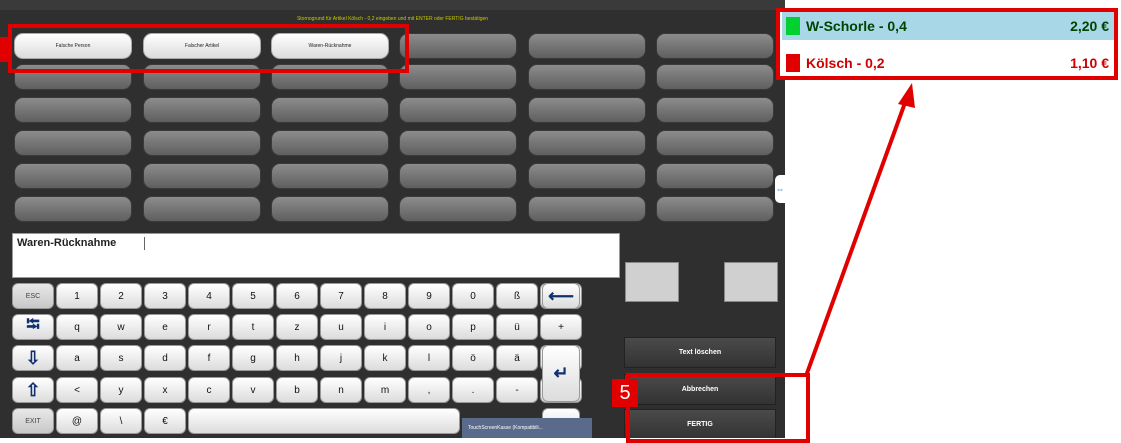 This screenshot has height=443, width=1121. I want to click on key-u: u, so click(341, 327).